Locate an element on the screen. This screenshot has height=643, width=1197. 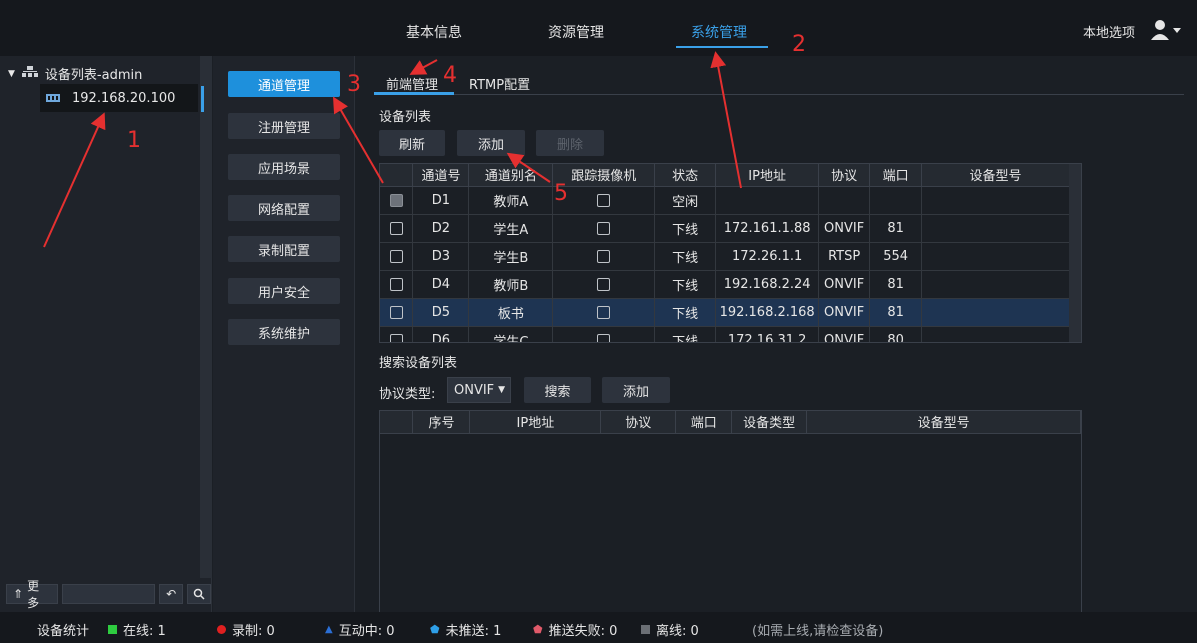
menu-network-config: 网络配置 is located at coordinates (284, 208).